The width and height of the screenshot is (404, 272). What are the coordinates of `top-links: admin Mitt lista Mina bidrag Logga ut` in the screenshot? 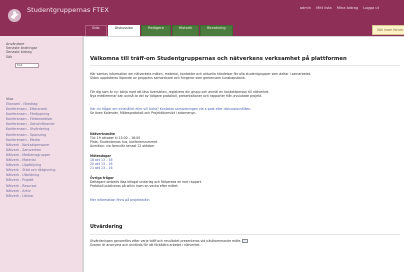 It's located at (337, 8).